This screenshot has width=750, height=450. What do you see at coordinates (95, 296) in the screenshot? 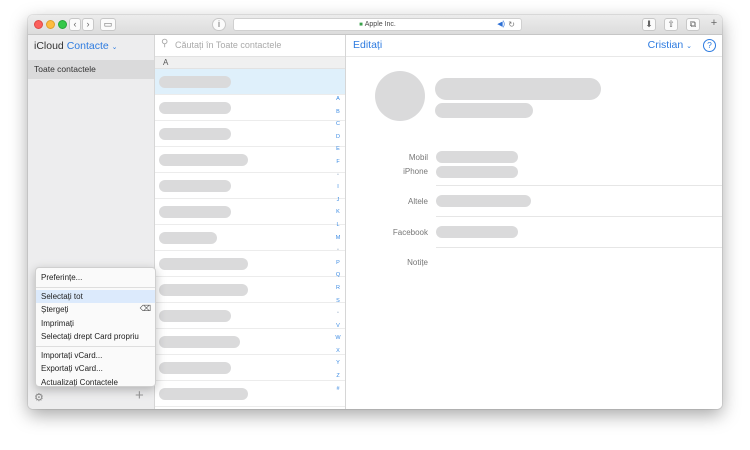
I see `menu-item-select-all: Selectați tot` at bounding box center [95, 296].